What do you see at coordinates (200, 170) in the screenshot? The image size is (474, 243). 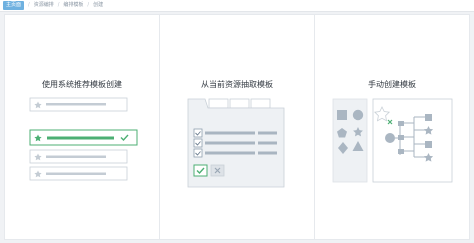 I see `confirm-icon` at bounding box center [200, 170].